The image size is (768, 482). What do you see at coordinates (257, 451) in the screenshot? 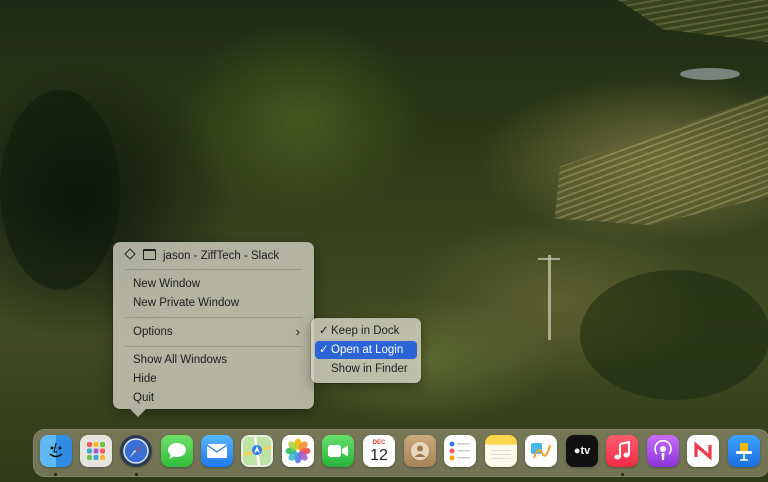
I see `maps-icon` at bounding box center [257, 451].